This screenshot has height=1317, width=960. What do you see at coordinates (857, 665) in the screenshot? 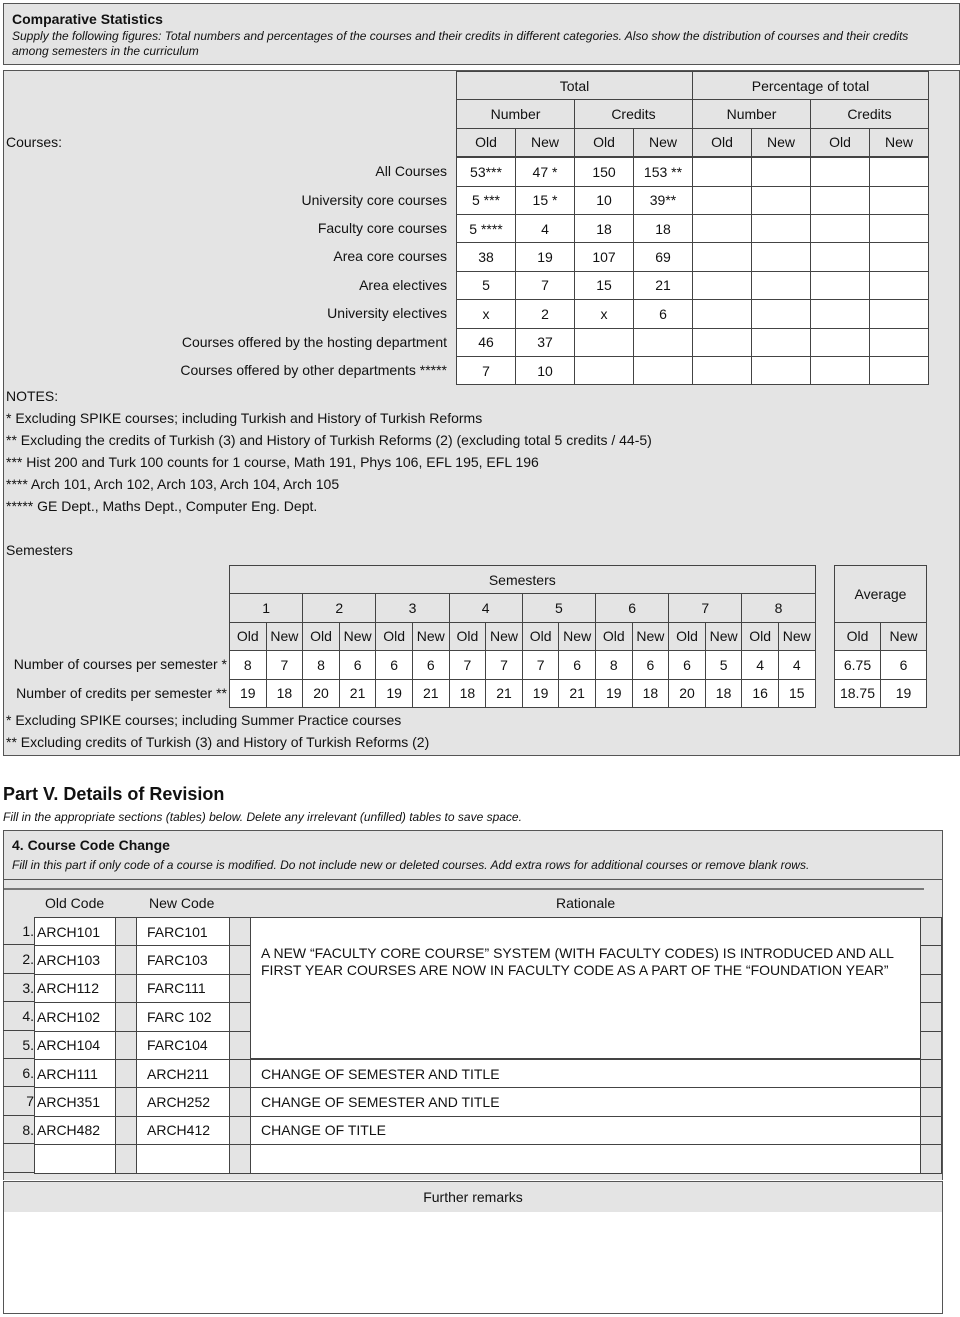
I see `average-old-cell: 6.75` at bounding box center [857, 665].